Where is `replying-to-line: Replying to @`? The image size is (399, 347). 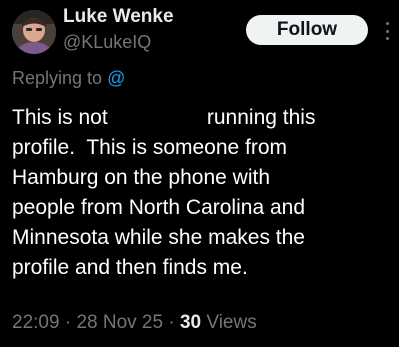
replying-to-line: Replying to @ is located at coordinates (68, 78).